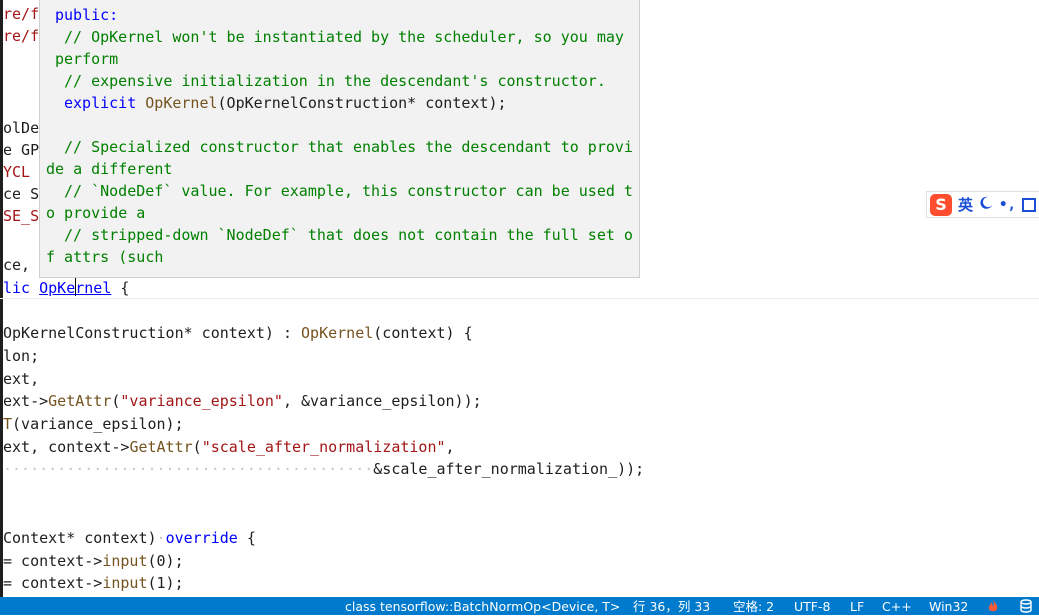 The height and width of the screenshot is (616, 1039). What do you see at coordinates (8, 424) in the screenshot?
I see `function-call: T` at bounding box center [8, 424].